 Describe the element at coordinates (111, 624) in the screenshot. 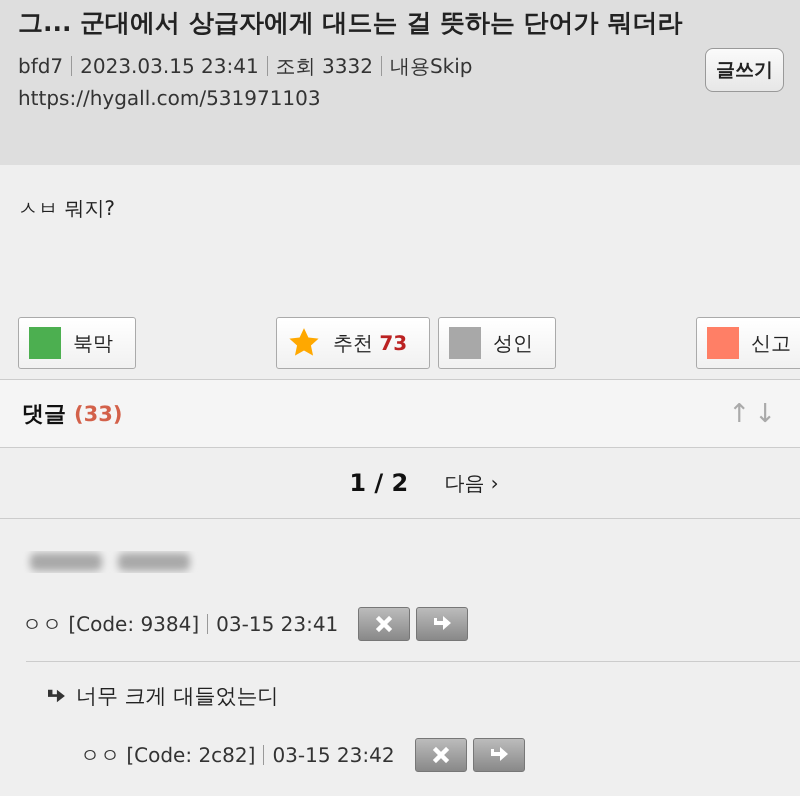

I see `comment-author: ㅇㅇ [Code: 9384]` at that location.